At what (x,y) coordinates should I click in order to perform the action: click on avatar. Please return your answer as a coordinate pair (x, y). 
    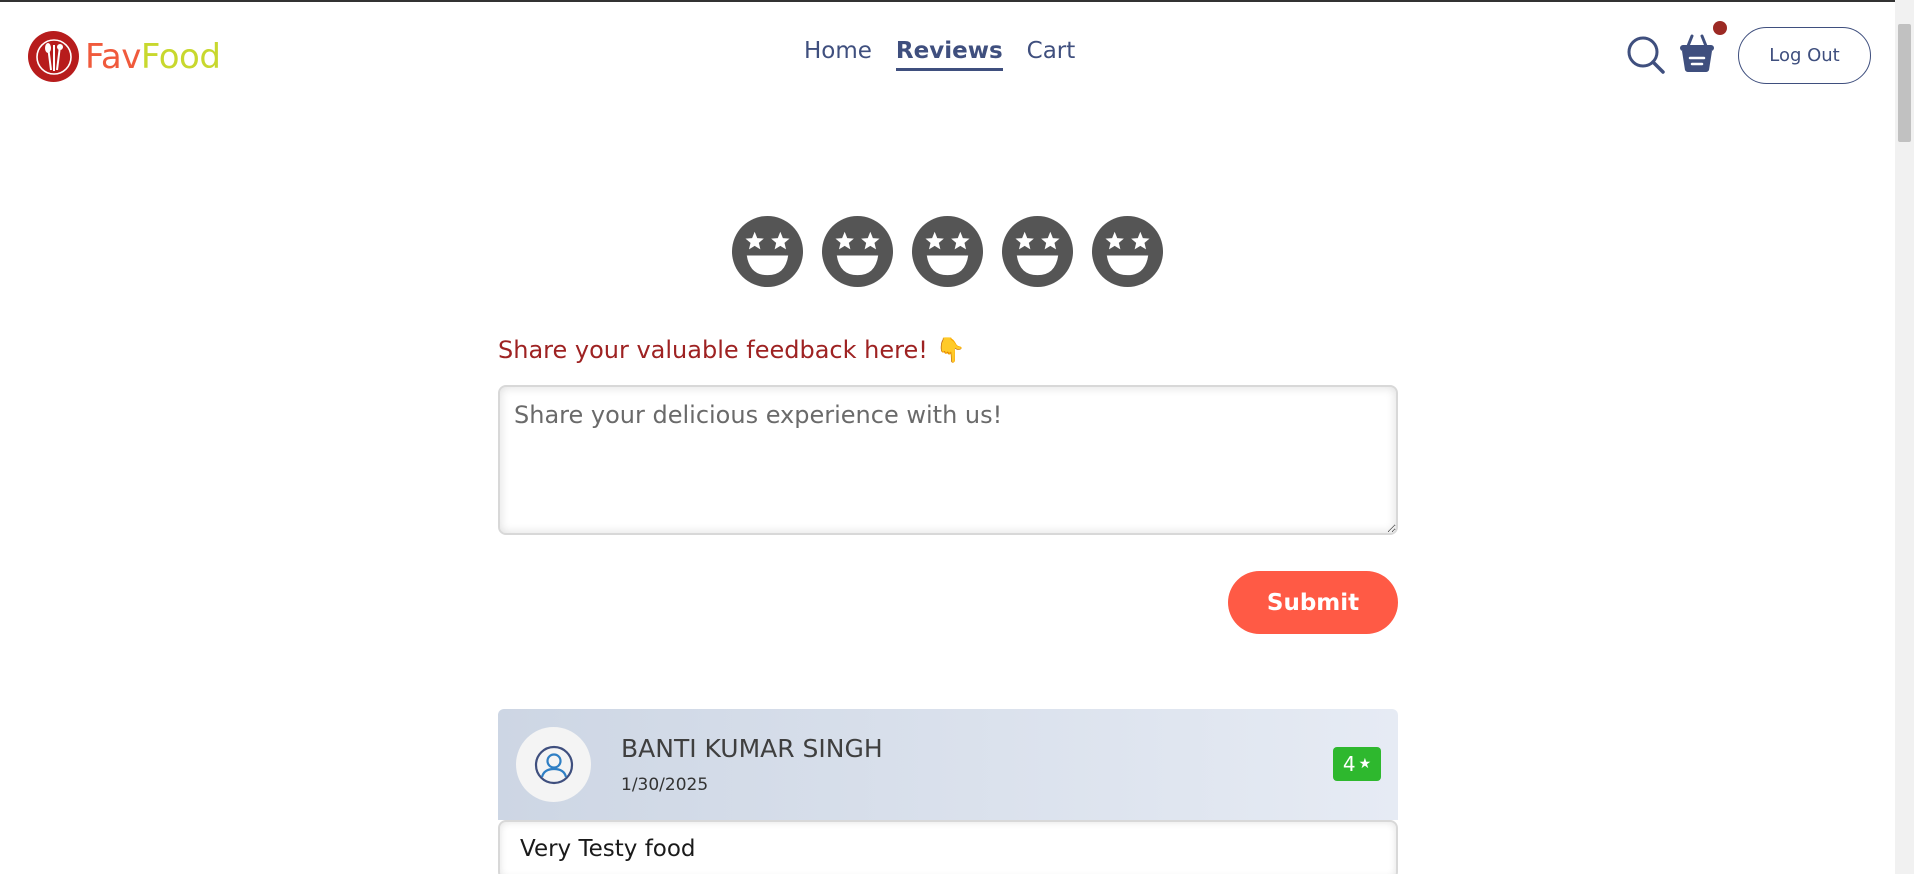
    Looking at the image, I should click on (553, 764).